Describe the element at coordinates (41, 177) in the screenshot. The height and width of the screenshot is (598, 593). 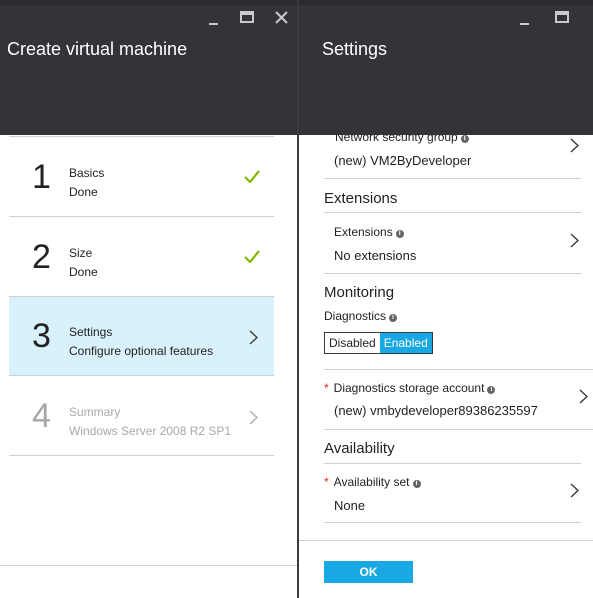
I see `step-number: 1` at that location.